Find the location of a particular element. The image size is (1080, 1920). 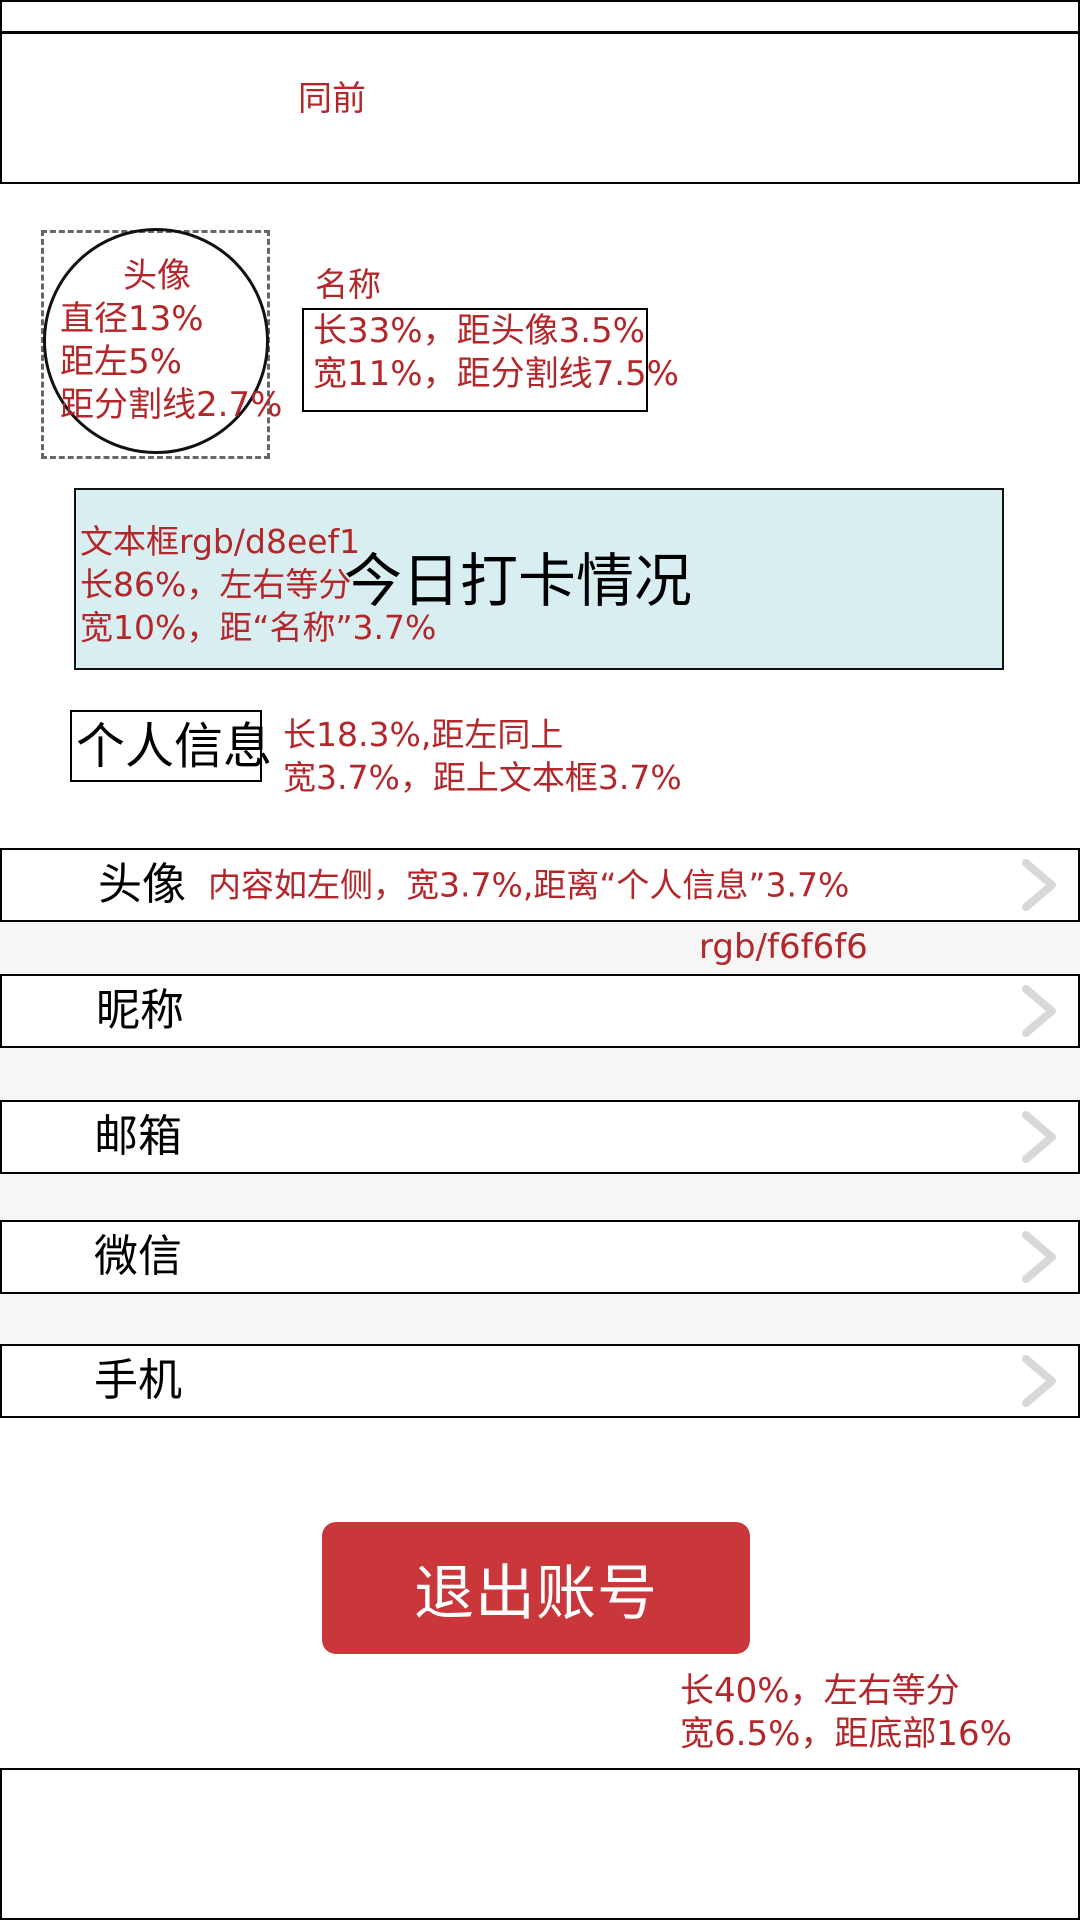

checkin-note-line: 宽10%，距“名称”3.7% is located at coordinates (258, 627).